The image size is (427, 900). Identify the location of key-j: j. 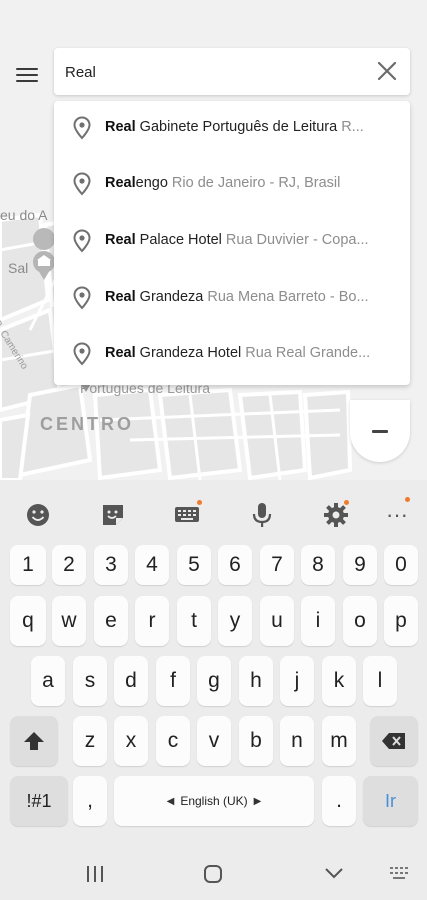
(297, 681).